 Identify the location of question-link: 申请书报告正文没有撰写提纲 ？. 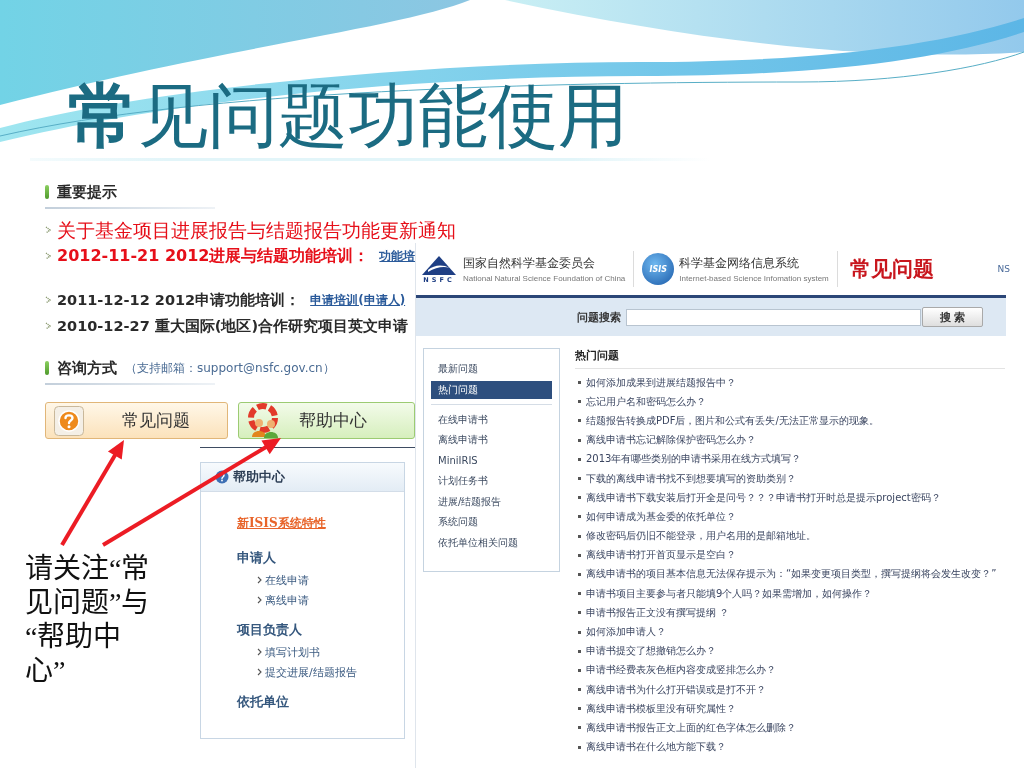
(658, 612).